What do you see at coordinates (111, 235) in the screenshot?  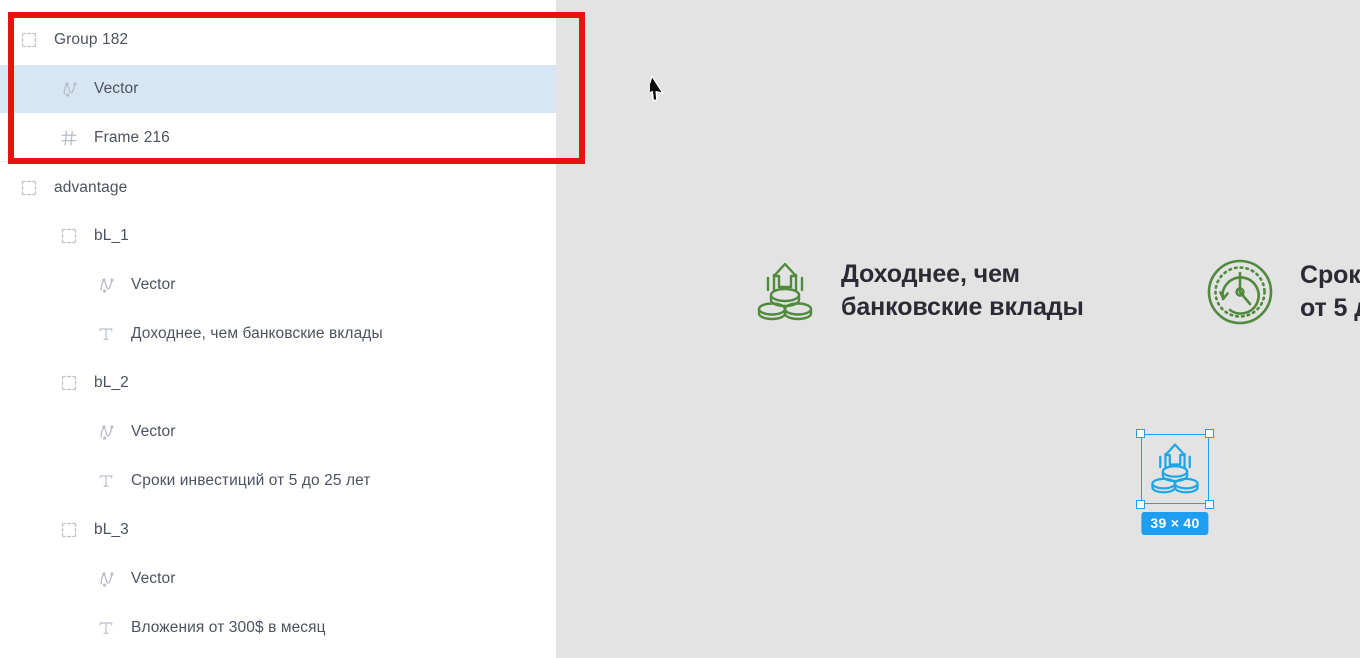 I see `layer-row-label: bL_1` at bounding box center [111, 235].